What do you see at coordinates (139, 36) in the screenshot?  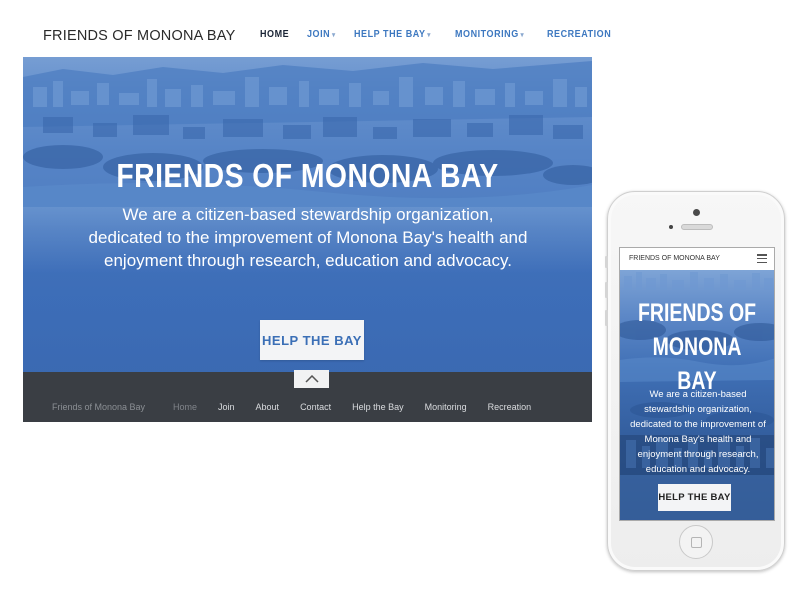 I see `site-logo: FRIENDS OF MONONA BAY` at bounding box center [139, 36].